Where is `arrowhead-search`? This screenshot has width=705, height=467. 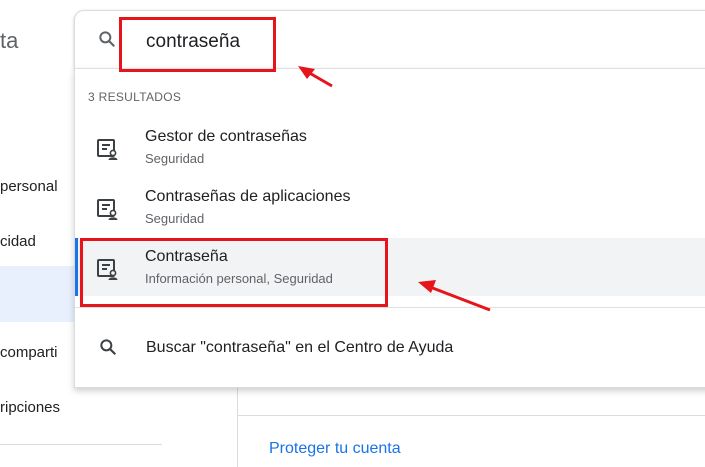
arrowhead-search is located at coordinates (306, 72).